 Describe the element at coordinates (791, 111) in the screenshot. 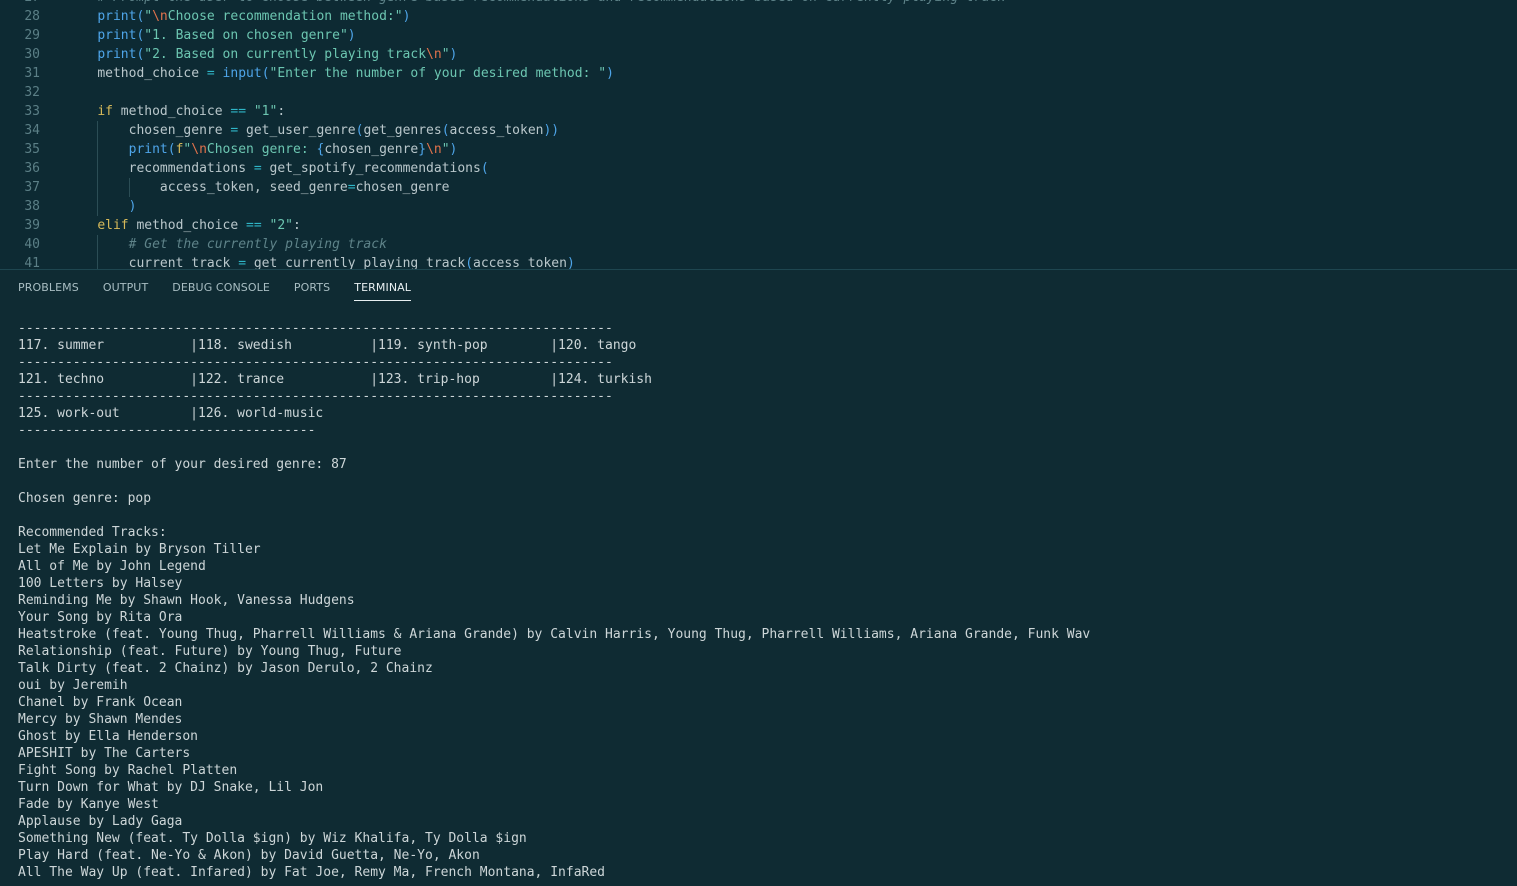

I see `code-line: if method_choice == "1":` at that location.